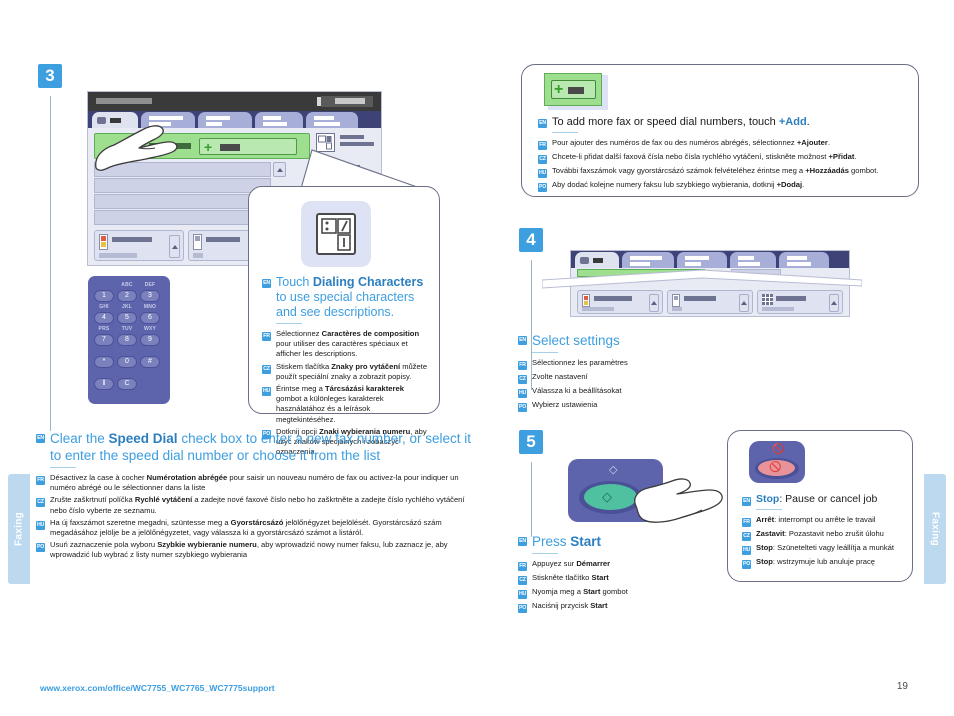 Image resolution: width=954 pixels, height=716 pixels. What do you see at coordinates (104, 318) in the screenshot?
I see `keypad-key-4: 4` at bounding box center [104, 318].